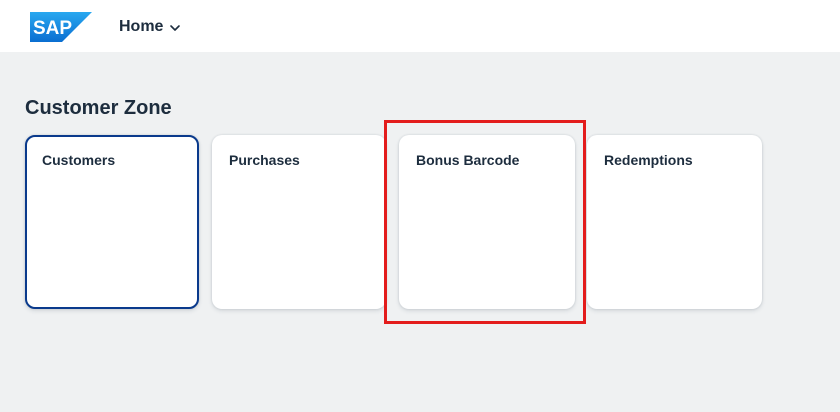  I want to click on sap-logo-text: SAP, so click(52, 28).